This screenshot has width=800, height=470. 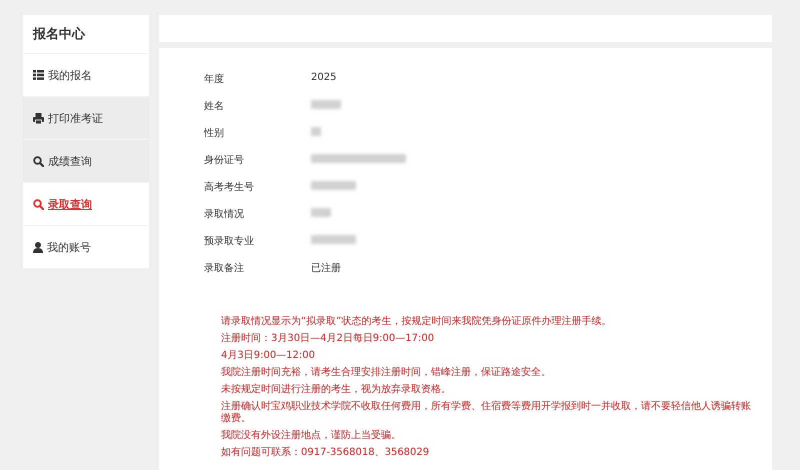 I want to click on sidebar-title: 报名中心, so click(x=86, y=34).